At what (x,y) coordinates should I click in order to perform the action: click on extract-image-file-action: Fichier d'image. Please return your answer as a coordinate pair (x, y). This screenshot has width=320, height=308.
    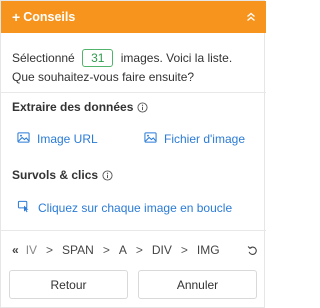
    Looking at the image, I should click on (194, 139).